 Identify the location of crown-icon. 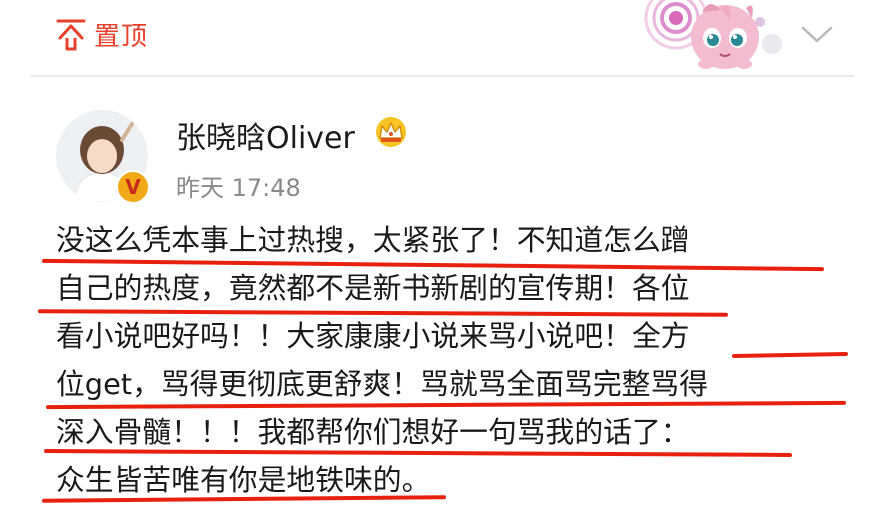
(391, 132).